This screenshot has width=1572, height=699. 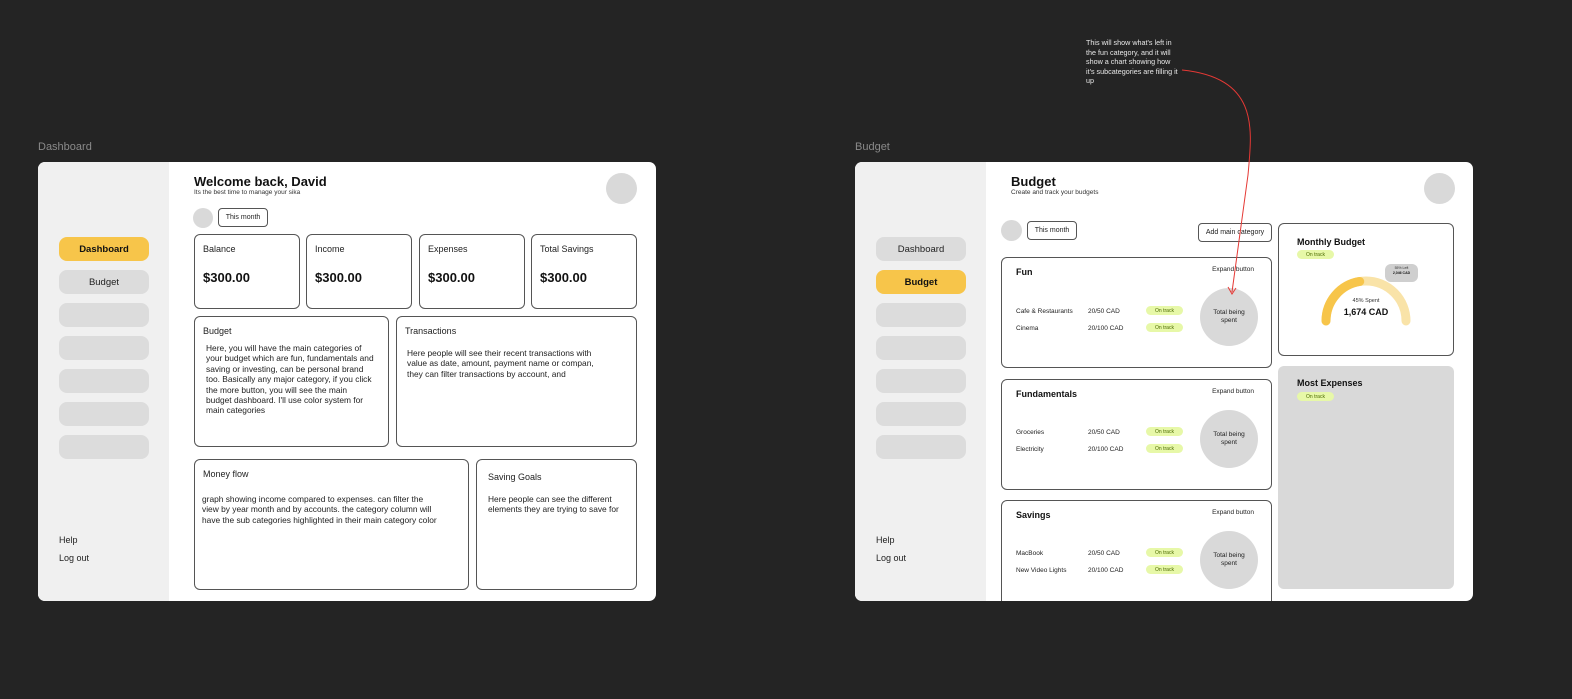 What do you see at coordinates (1366, 312) in the screenshot?
I see `spent-amount: 1,674 CAD` at bounding box center [1366, 312].